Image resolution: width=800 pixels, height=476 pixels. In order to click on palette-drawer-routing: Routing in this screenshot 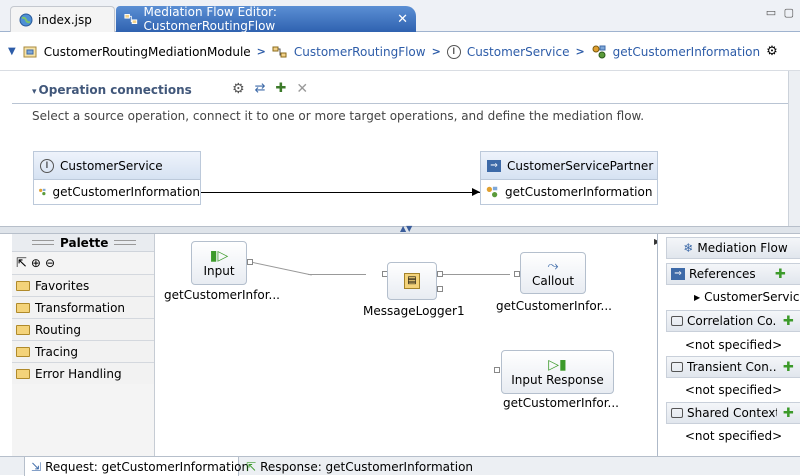, I will do `click(83, 329)`.